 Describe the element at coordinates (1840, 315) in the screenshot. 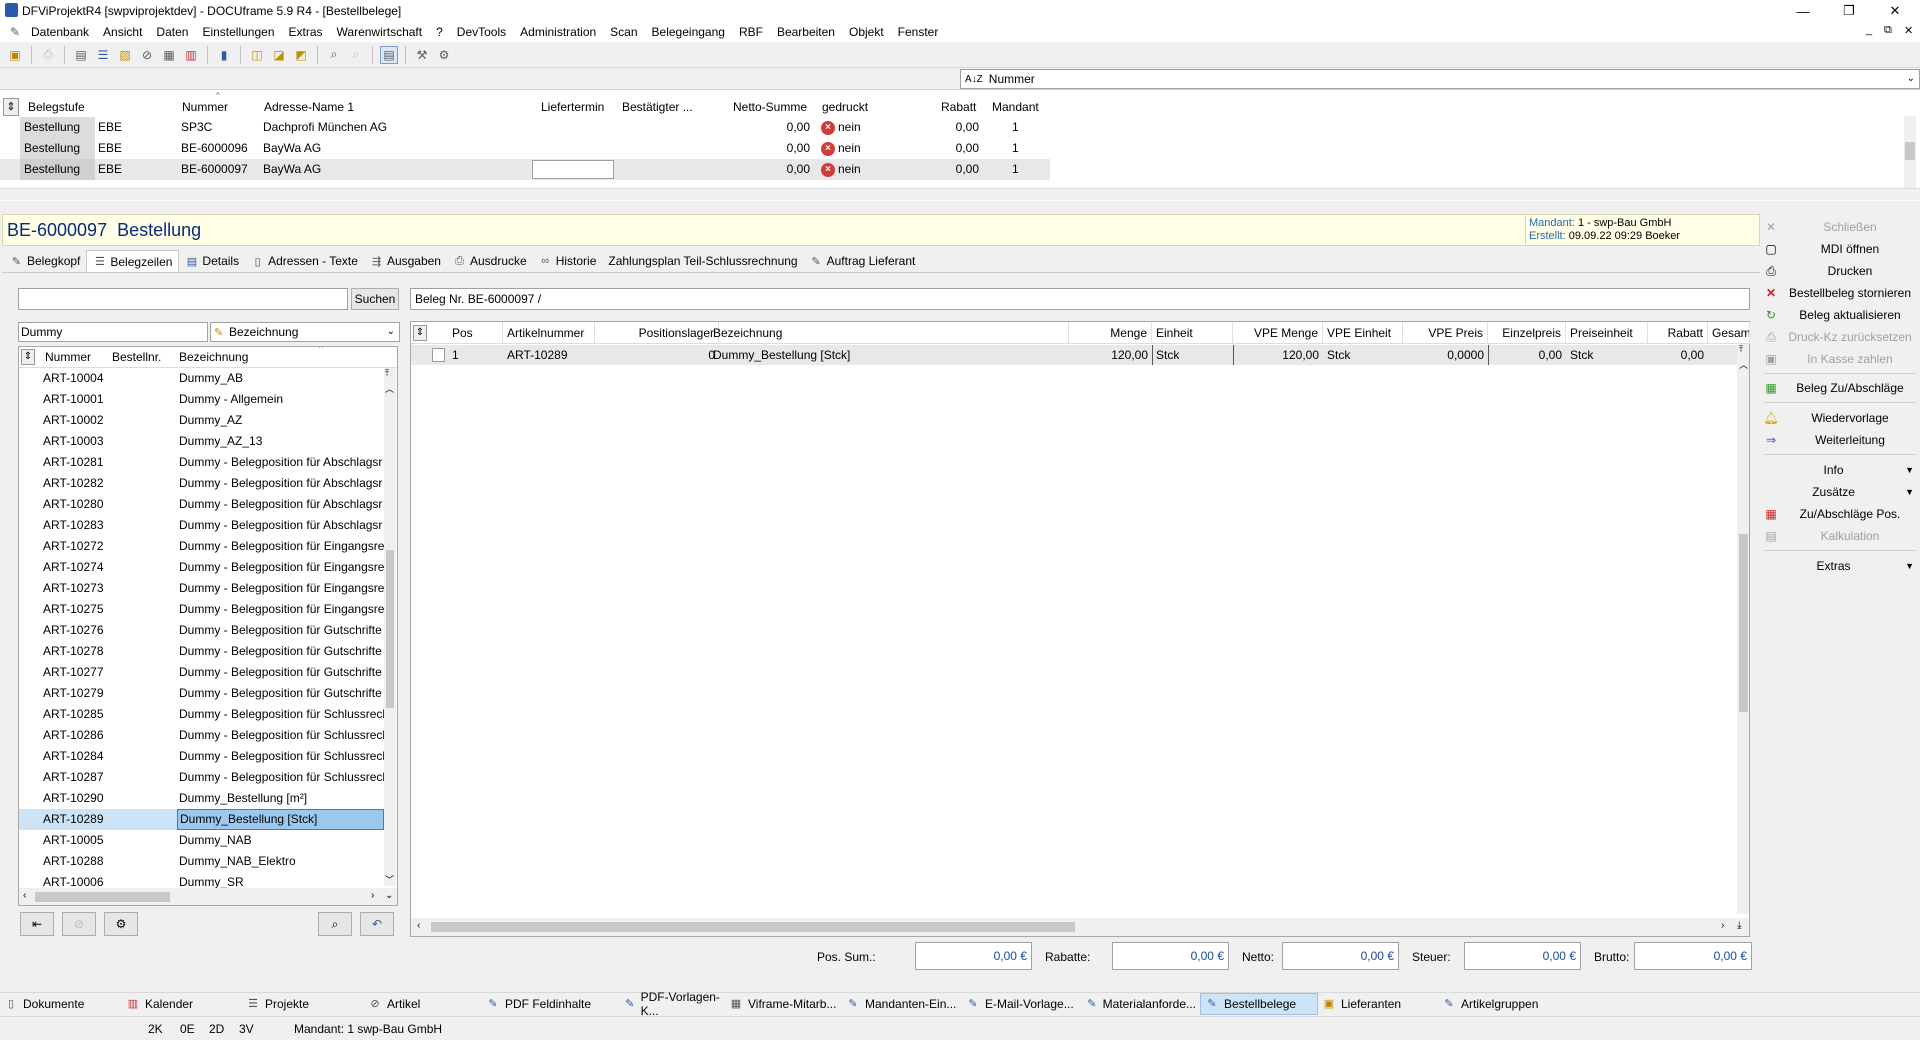

I see `refresh-button: ↻ Beleg aktualisieren` at that location.